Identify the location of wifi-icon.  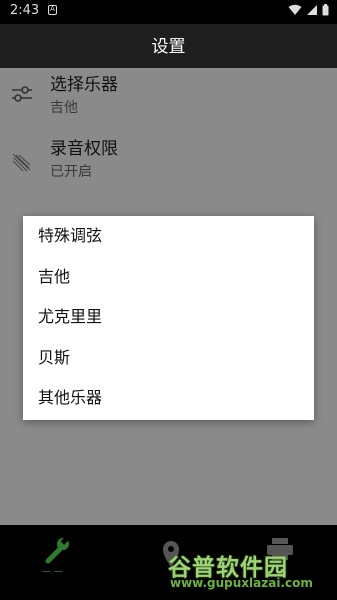
(295, 9).